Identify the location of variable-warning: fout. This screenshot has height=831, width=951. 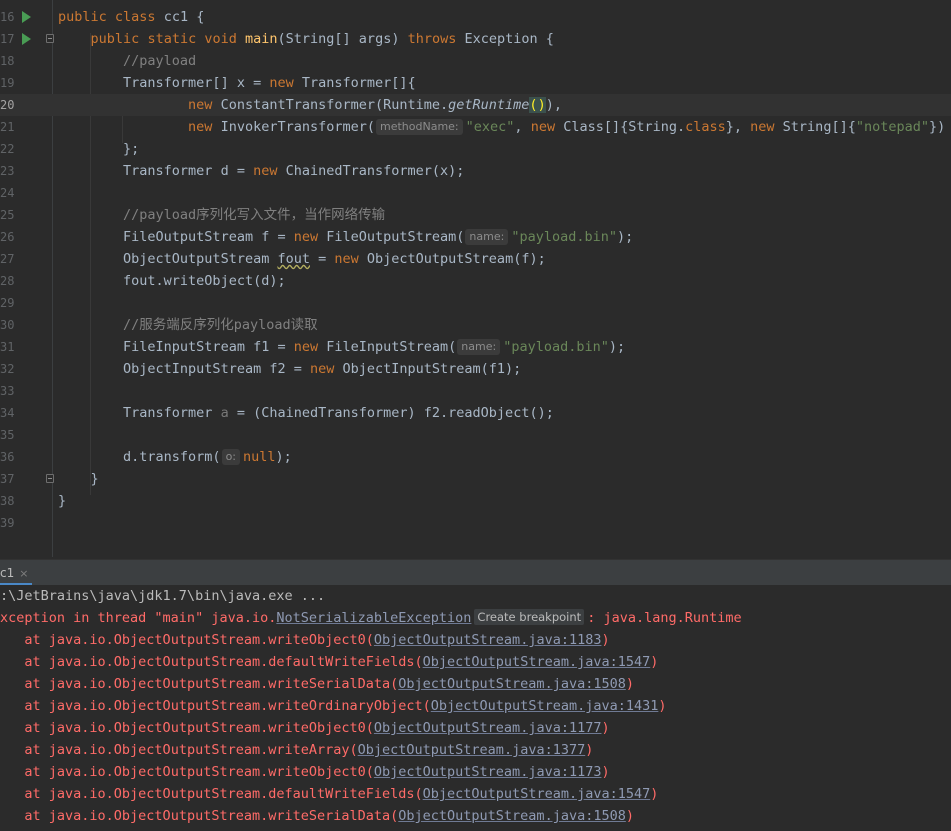
(293, 259).